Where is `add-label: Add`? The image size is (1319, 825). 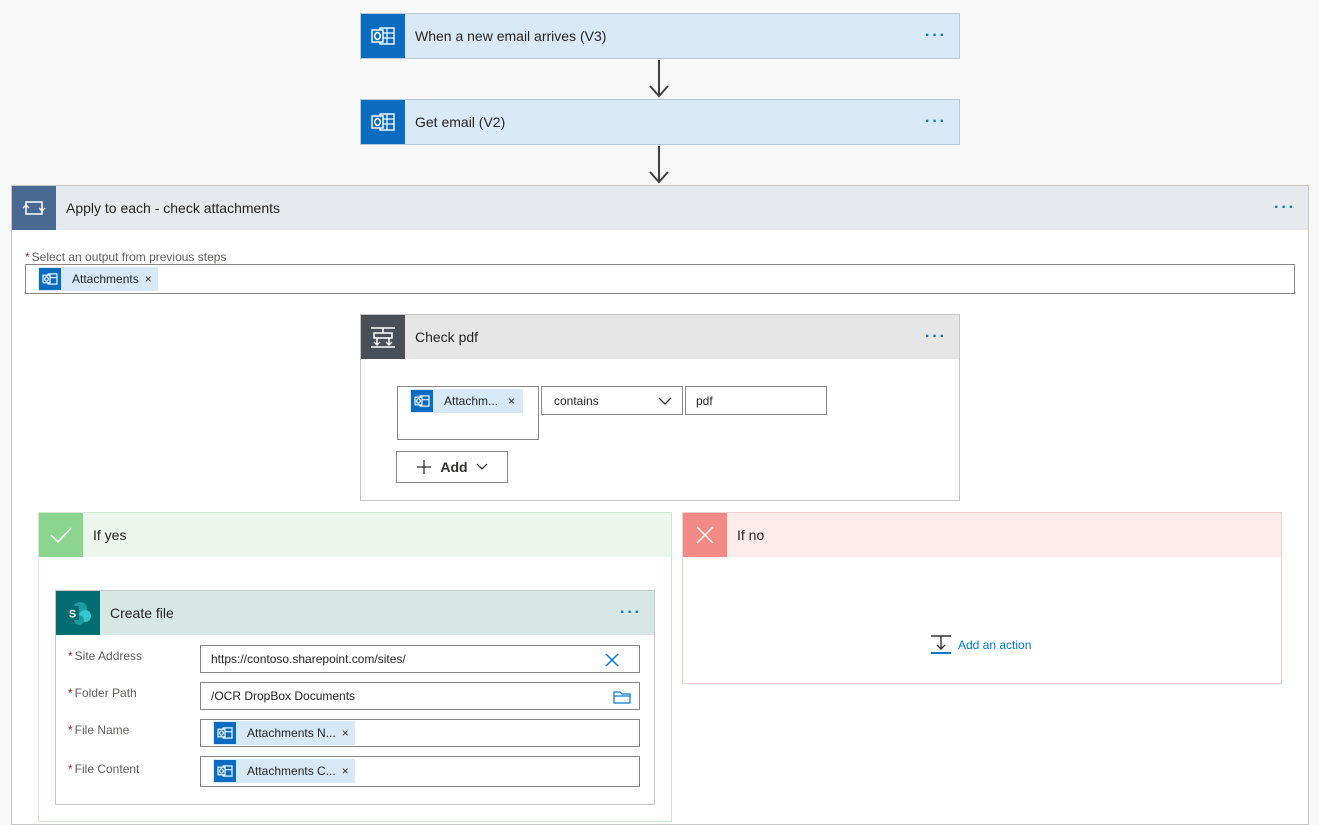 add-label: Add is located at coordinates (454, 467).